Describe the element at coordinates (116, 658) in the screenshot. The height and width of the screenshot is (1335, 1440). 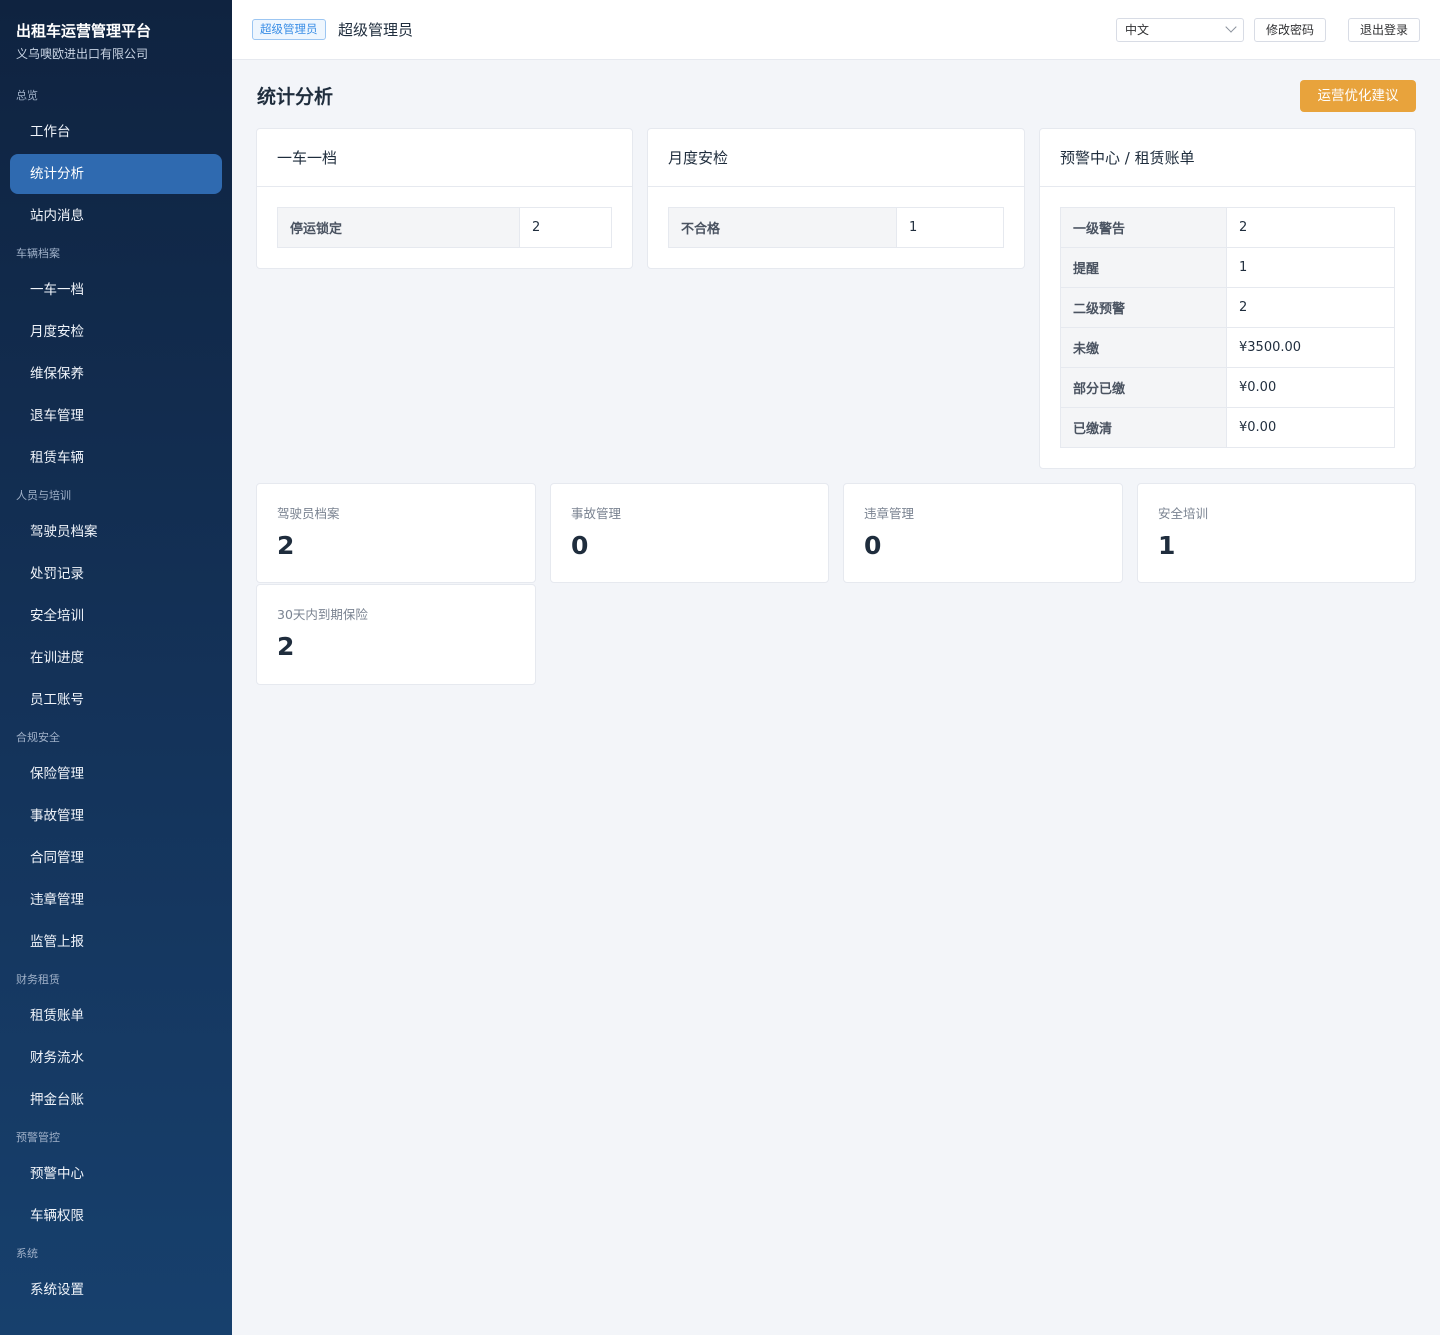
I see `sidebar-item-training-progress: 在训进度` at that location.